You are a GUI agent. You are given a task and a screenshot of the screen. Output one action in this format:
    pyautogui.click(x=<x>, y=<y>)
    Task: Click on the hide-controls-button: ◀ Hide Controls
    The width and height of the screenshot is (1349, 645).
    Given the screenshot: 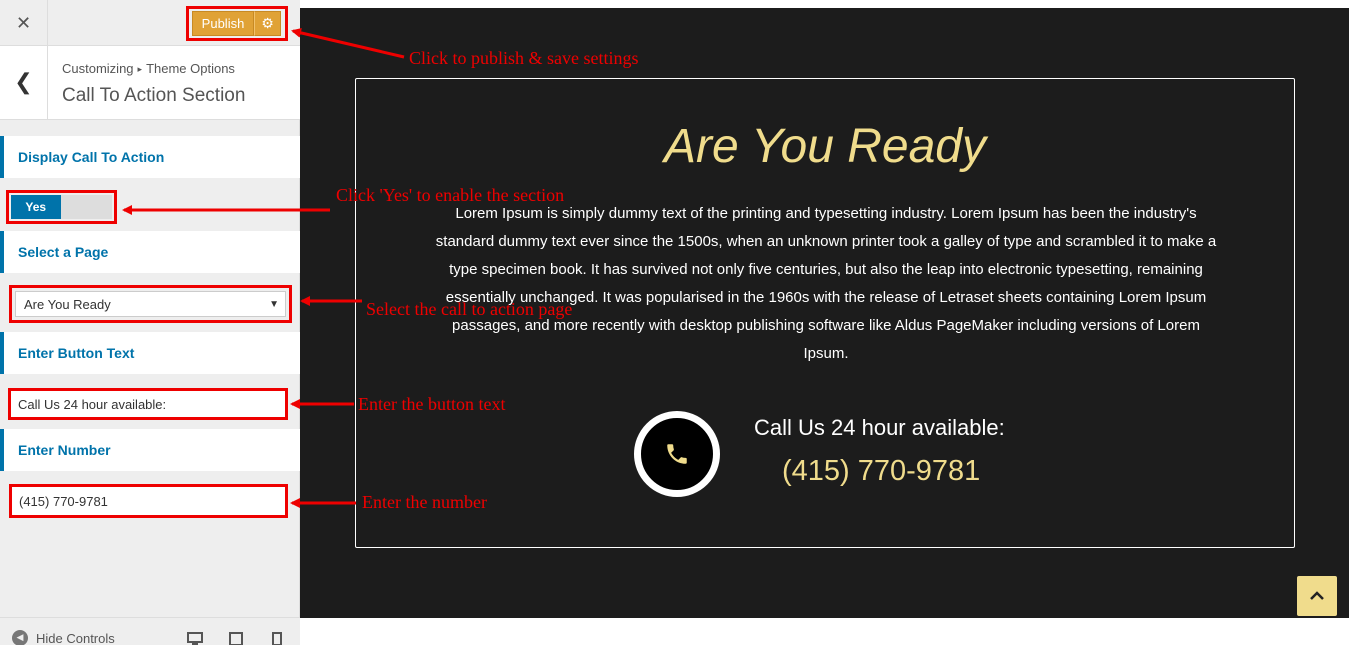 What is the action you would take?
    pyautogui.click(x=63, y=637)
    